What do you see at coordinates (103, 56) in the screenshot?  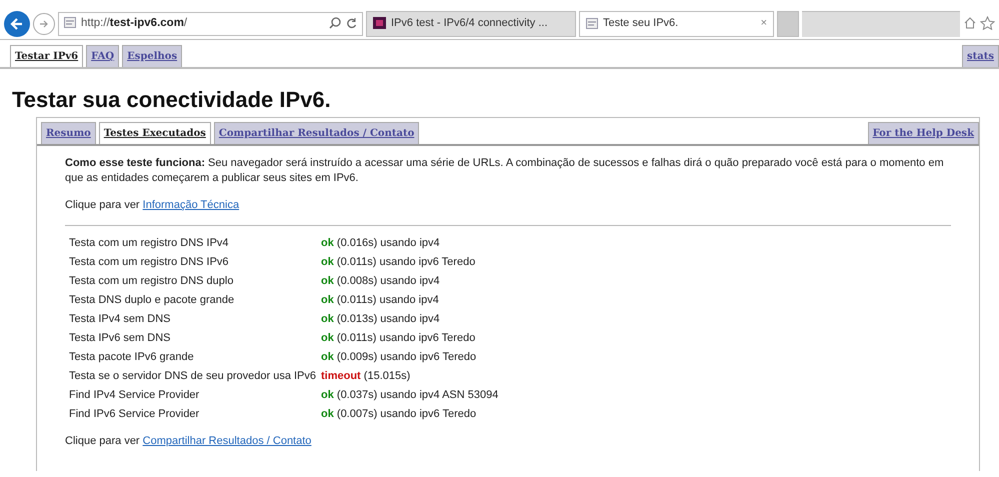 I see `site-tab: FAQ` at bounding box center [103, 56].